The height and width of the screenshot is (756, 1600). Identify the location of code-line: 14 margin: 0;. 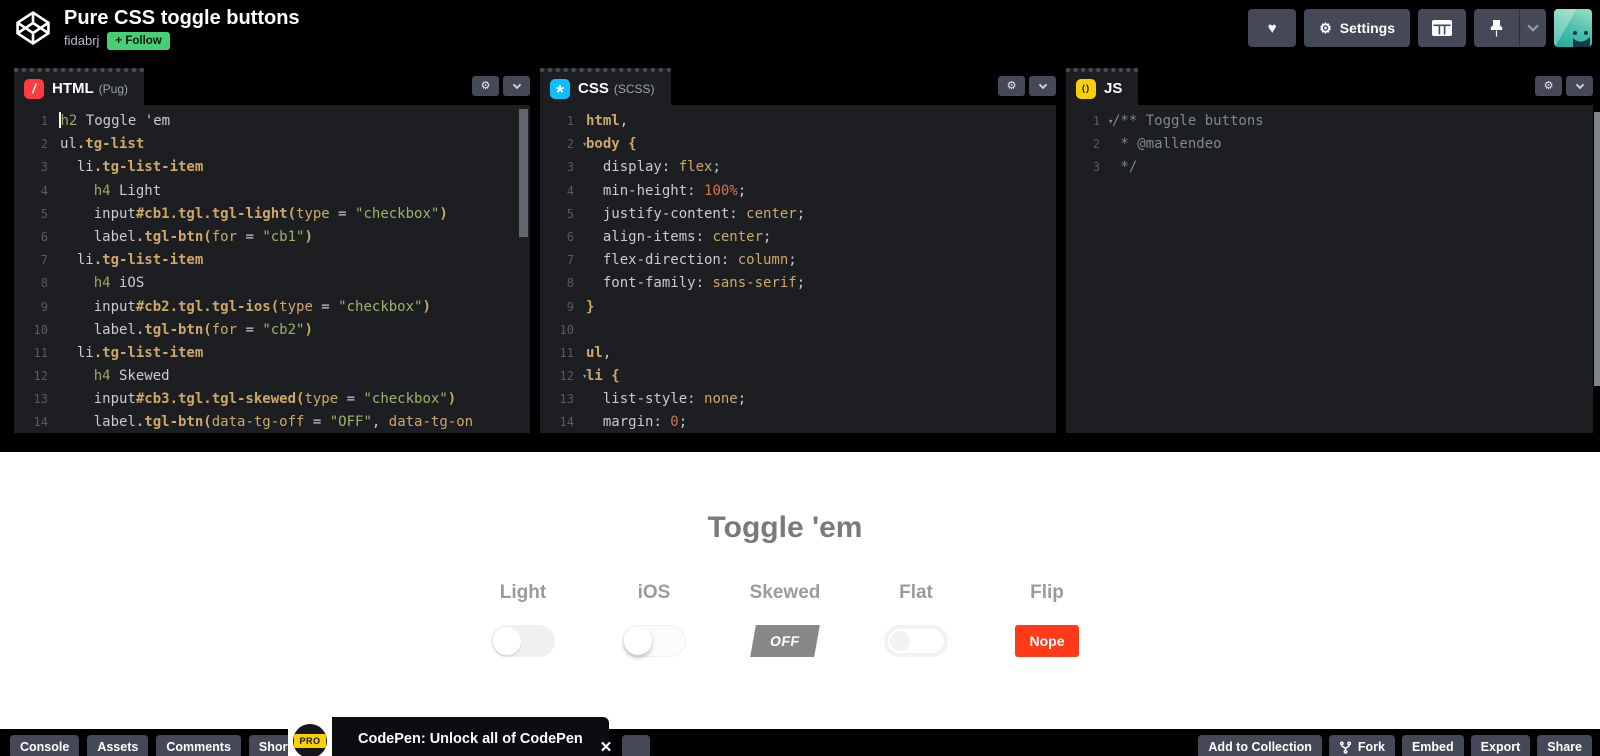
(798, 422).